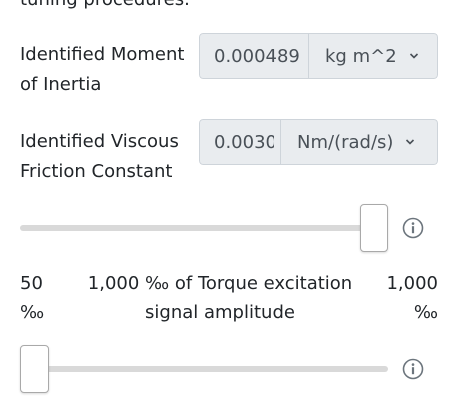 The image size is (450, 407). I want to click on friction-input-group: Nm/(rad/s), so click(318, 142).